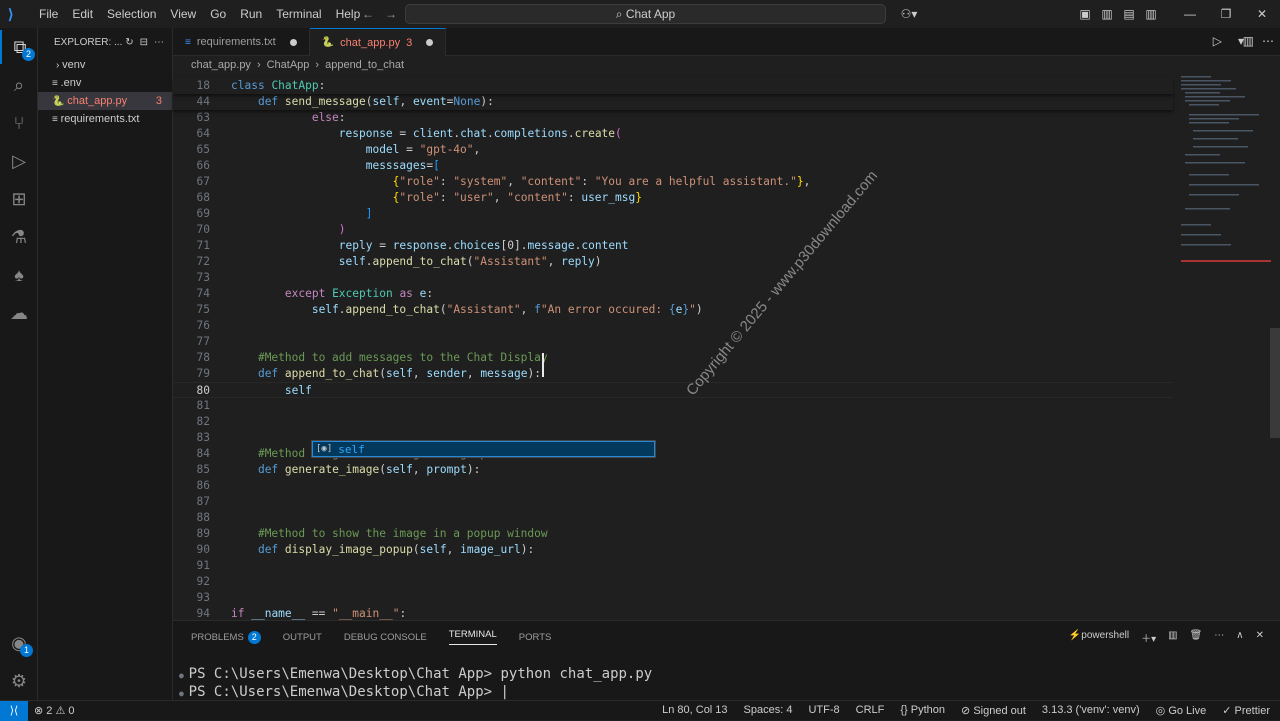 This screenshot has height=721, width=1280. Describe the element at coordinates (823, 710) in the screenshot. I see `encoding: UTF-8` at that location.